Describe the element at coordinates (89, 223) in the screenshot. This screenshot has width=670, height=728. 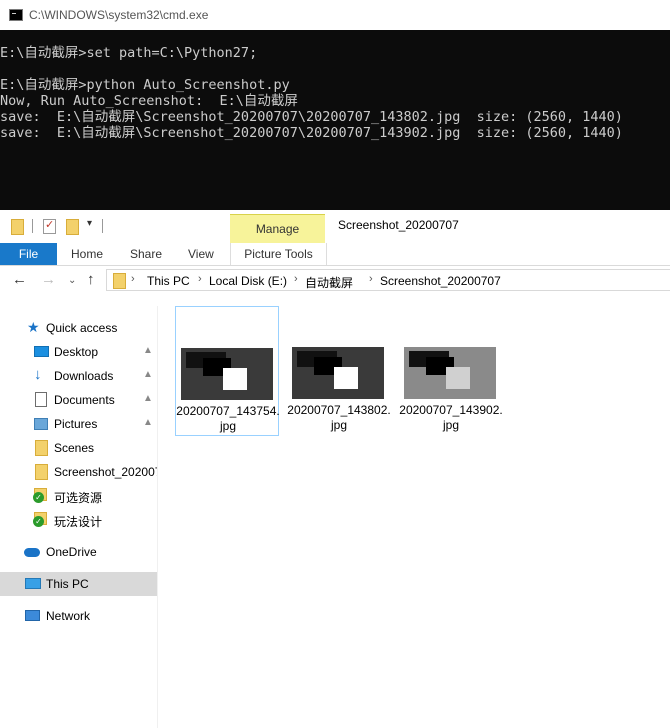
I see `customize-toolbar-dropdown-icon: ▾` at that location.